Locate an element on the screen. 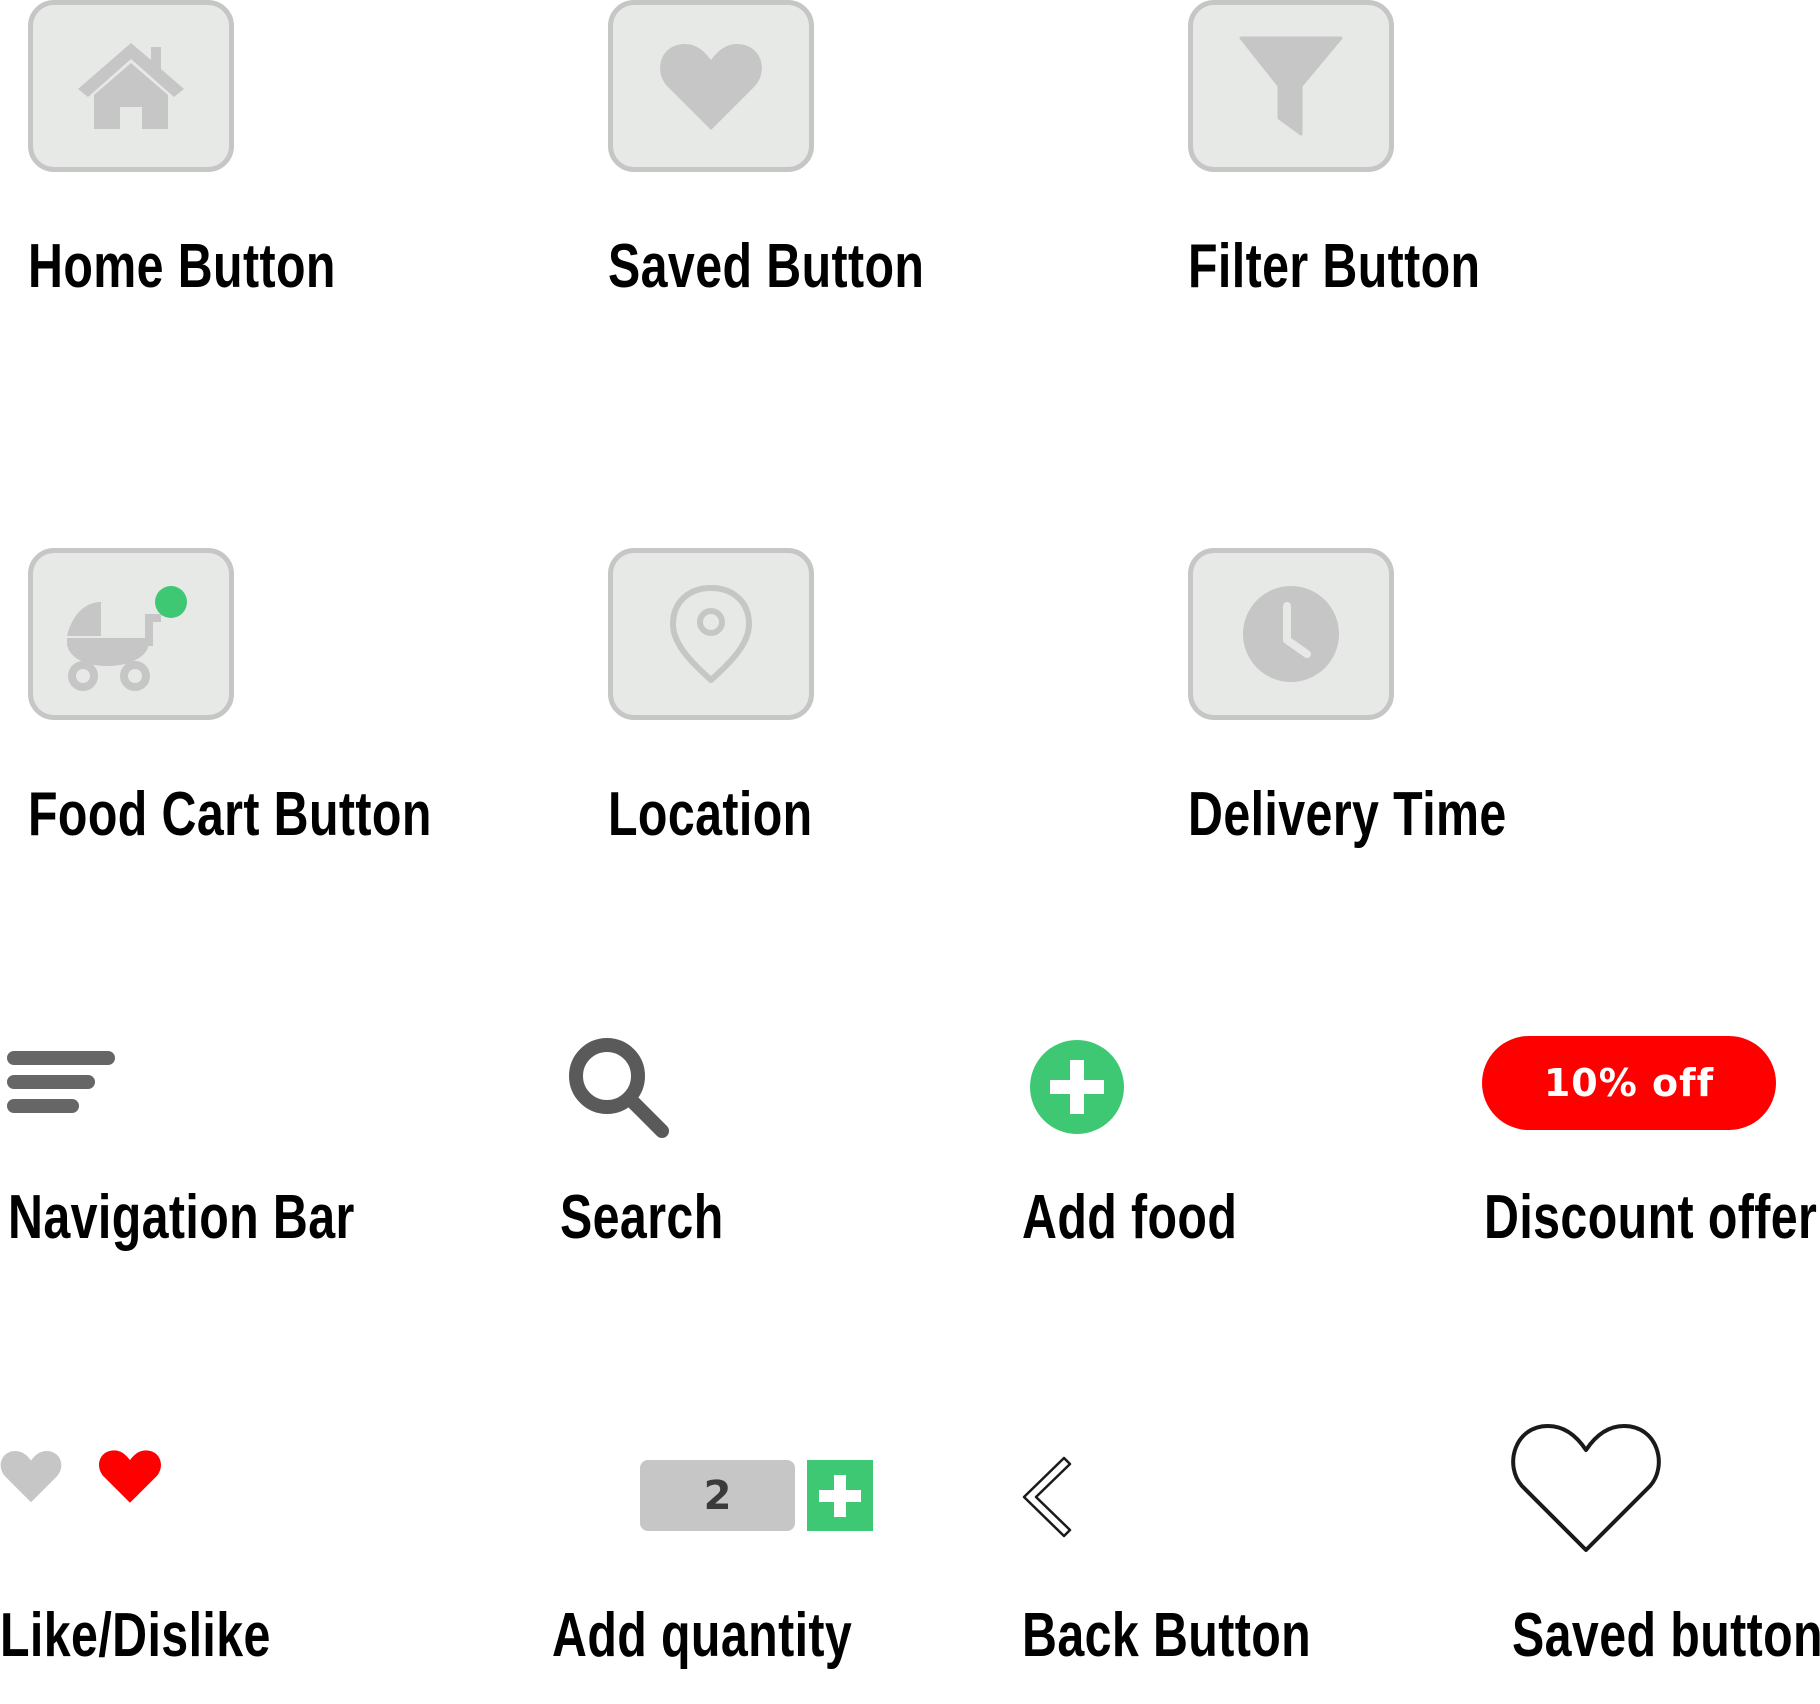 The width and height of the screenshot is (1820, 1704). filter-button-label: Filter Button is located at coordinates (1334, 266).